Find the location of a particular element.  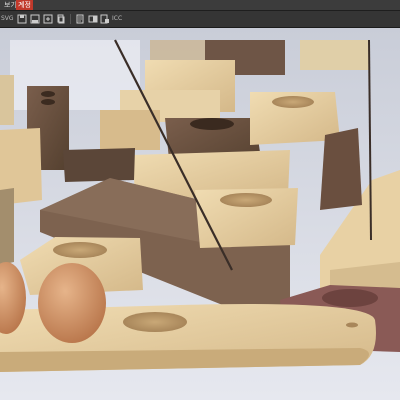

toolbar-divider is located at coordinates (70, 19).